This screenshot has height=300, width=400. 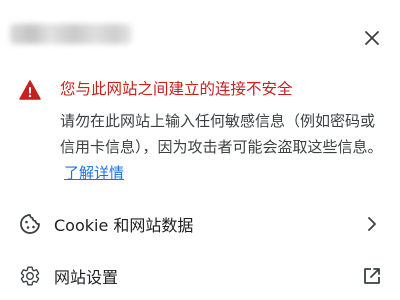 I want to click on close-icon, so click(x=372, y=38).